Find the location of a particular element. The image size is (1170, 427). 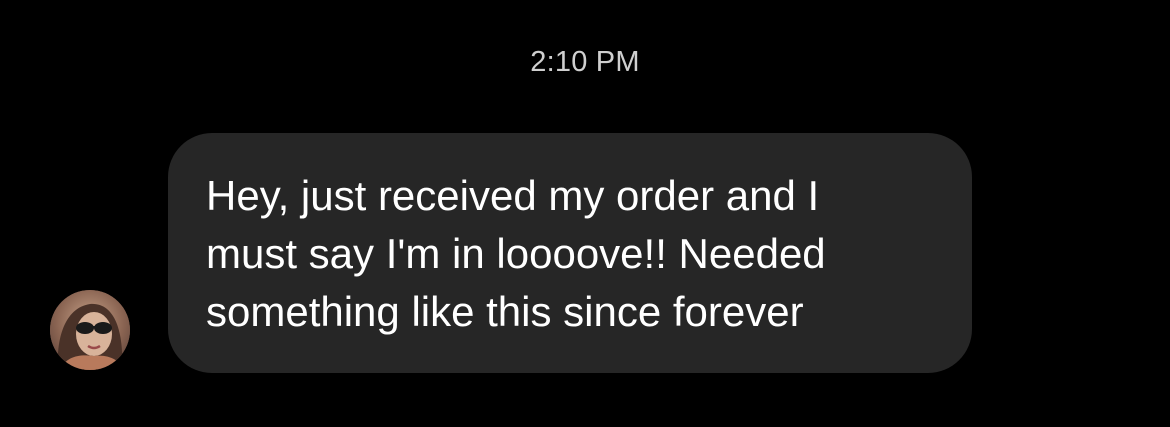

message-timestamp: 2:10 PM is located at coordinates (585, 62).